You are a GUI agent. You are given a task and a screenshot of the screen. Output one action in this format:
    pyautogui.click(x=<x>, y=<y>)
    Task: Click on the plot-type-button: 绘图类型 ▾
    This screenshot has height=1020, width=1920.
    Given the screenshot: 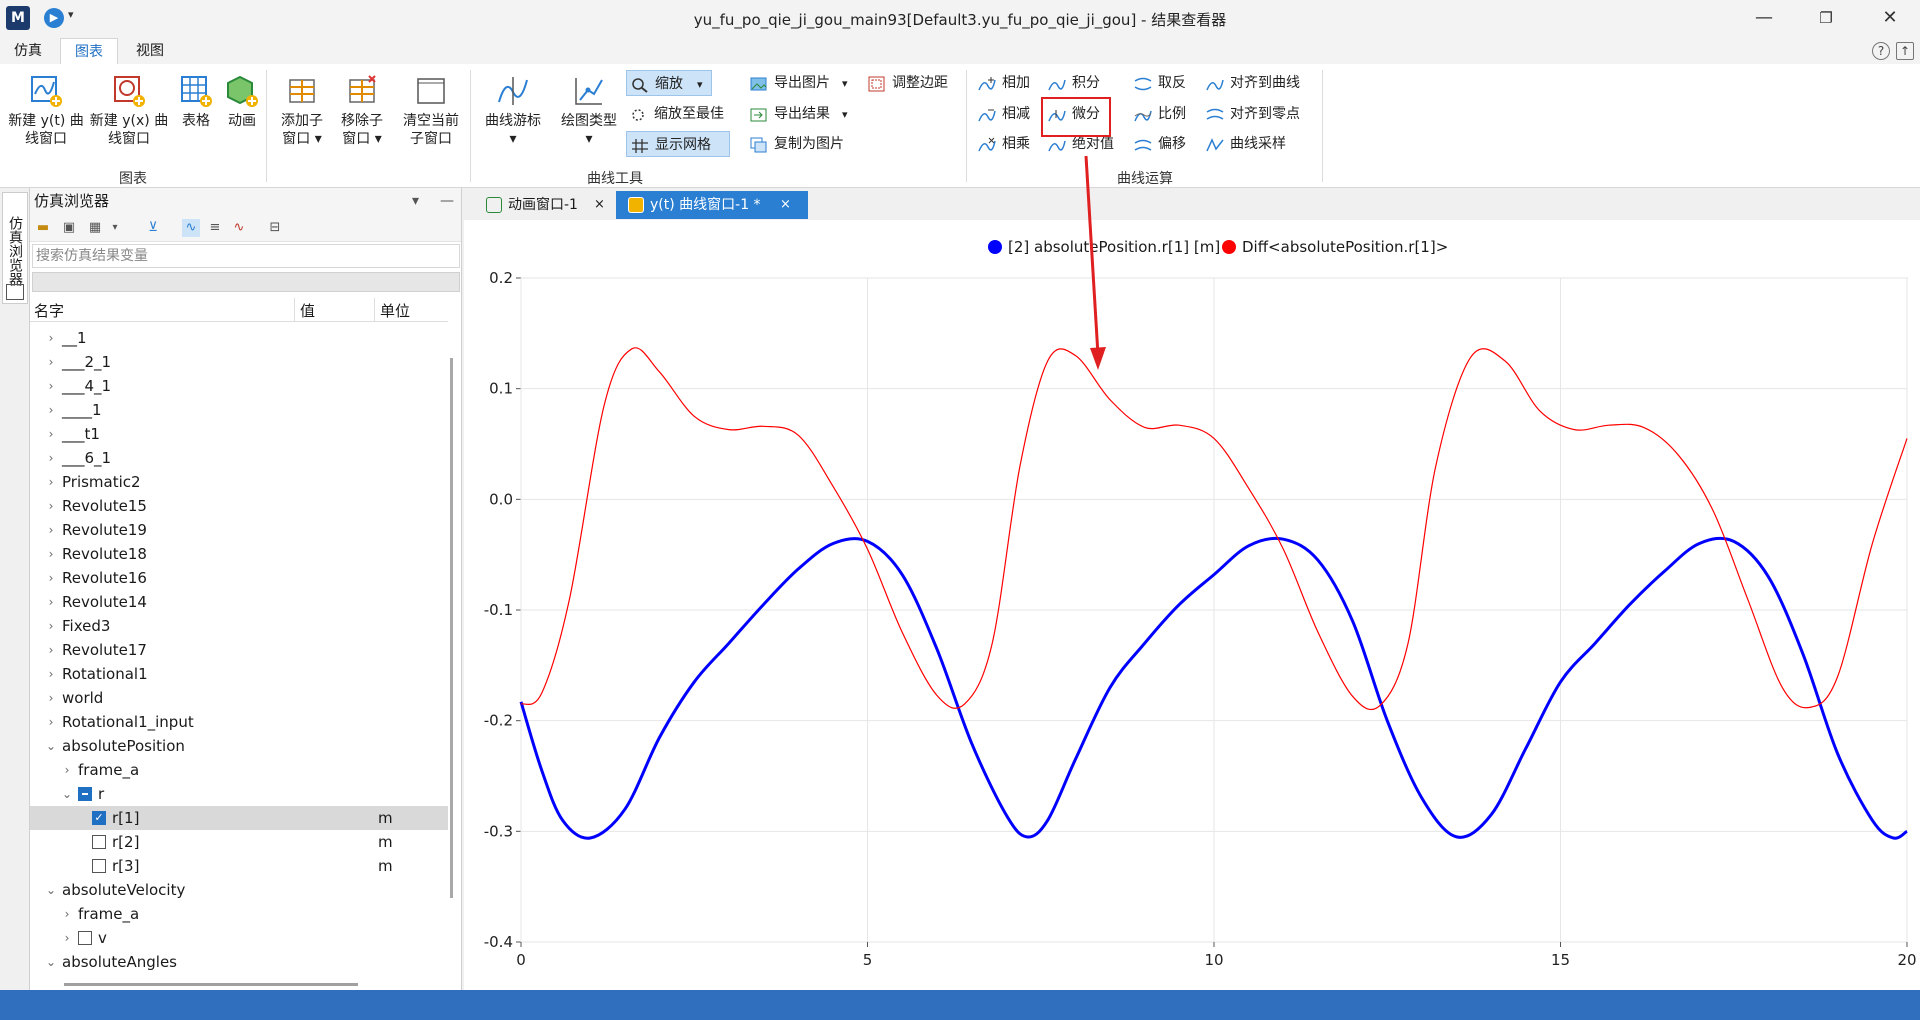 What is the action you would take?
    pyautogui.click(x=589, y=111)
    